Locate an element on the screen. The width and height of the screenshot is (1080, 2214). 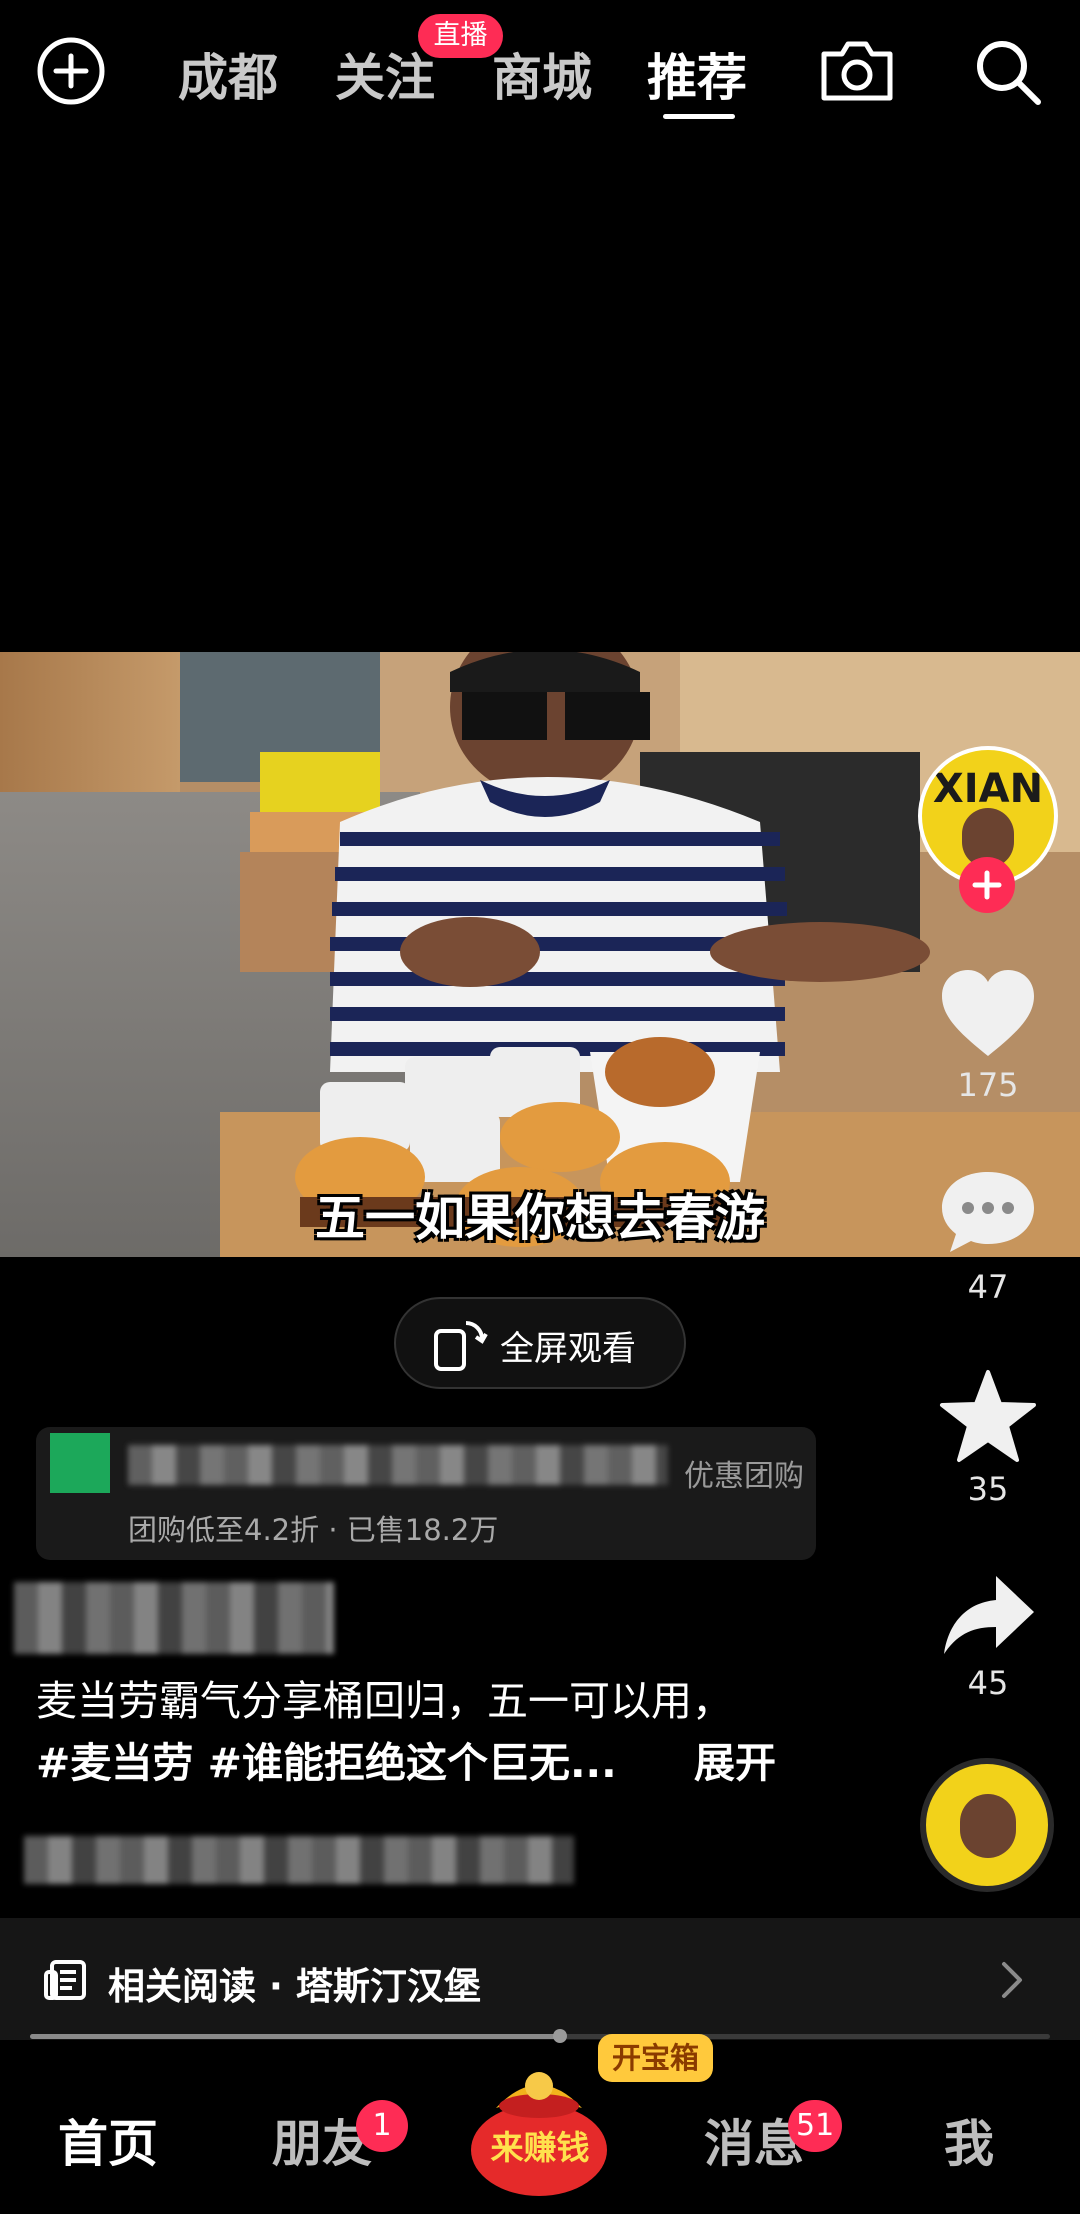
tab-recommended: 推荐 is located at coordinates (697, 74).